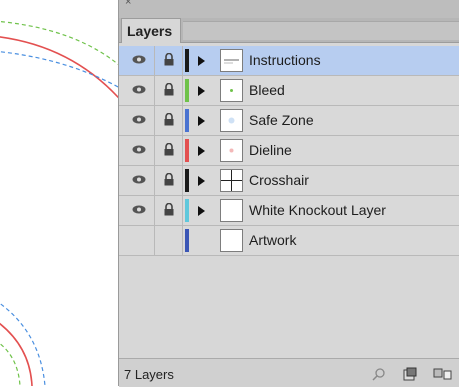 This screenshot has height=387, width=459. I want to click on layer-row: Instructions, so click(289, 61).